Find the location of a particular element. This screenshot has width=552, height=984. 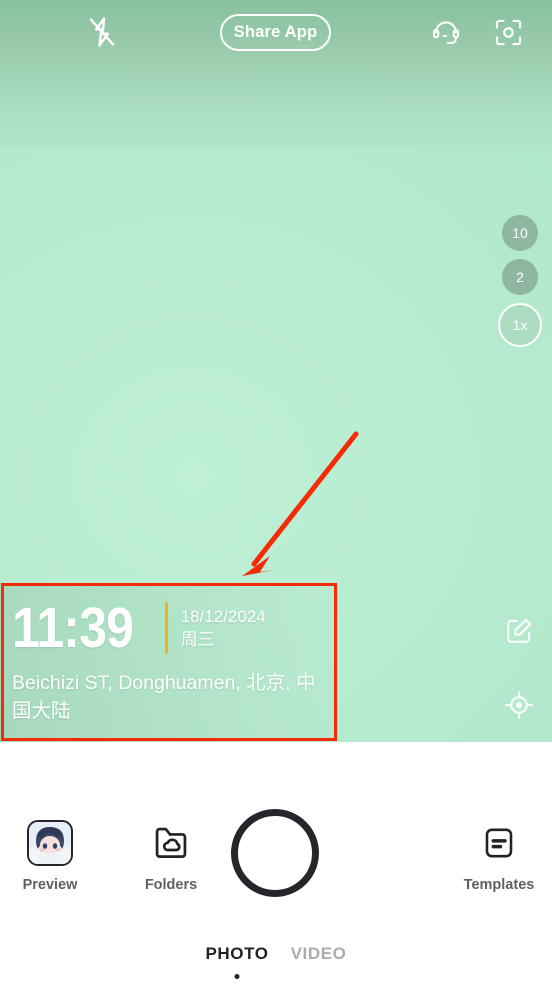

mode-active-indicator is located at coordinates (237, 976).